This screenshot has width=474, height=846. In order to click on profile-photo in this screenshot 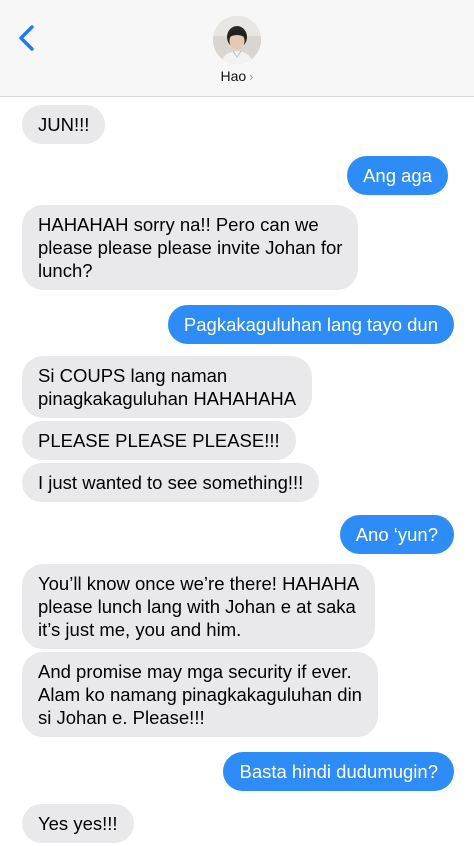, I will do `click(237, 40)`.